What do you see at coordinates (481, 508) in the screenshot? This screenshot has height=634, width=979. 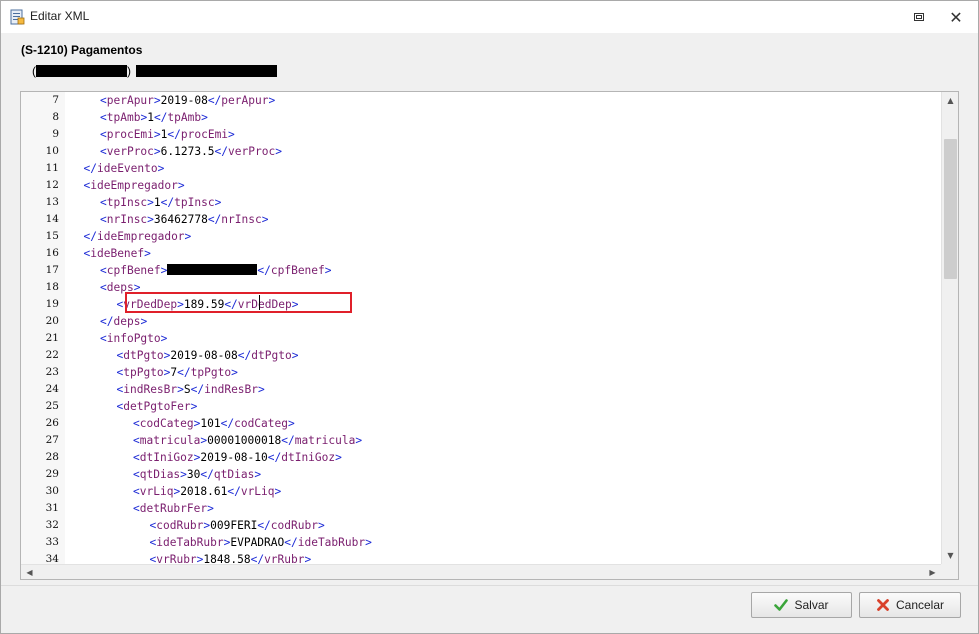 I see `code-line: 31 <detRubrFer>` at bounding box center [481, 508].